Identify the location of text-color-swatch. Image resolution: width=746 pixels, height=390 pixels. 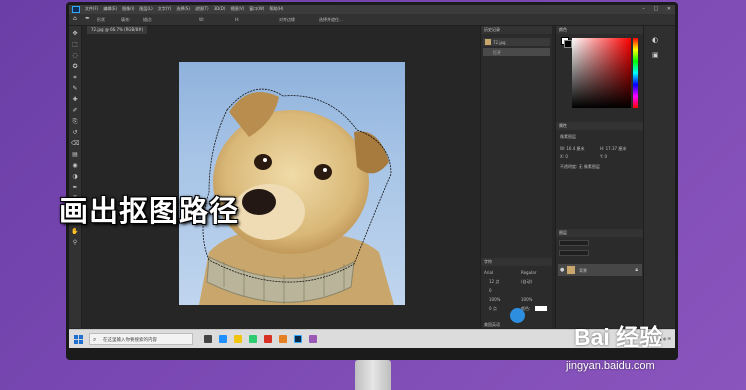
(541, 308).